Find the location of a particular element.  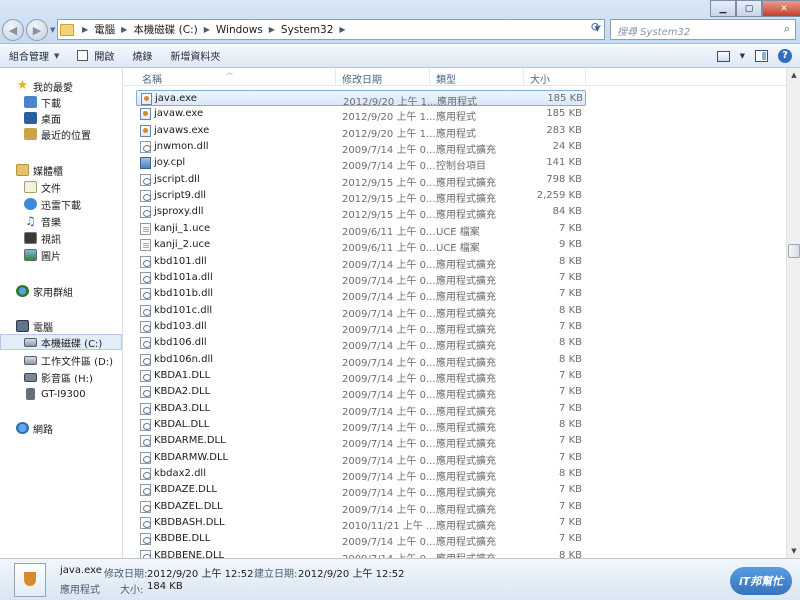

file-row: KBDAL.DLL 2009/7/14 上午 0... 應用程式擴充 8 KB is located at coordinates (361, 425).